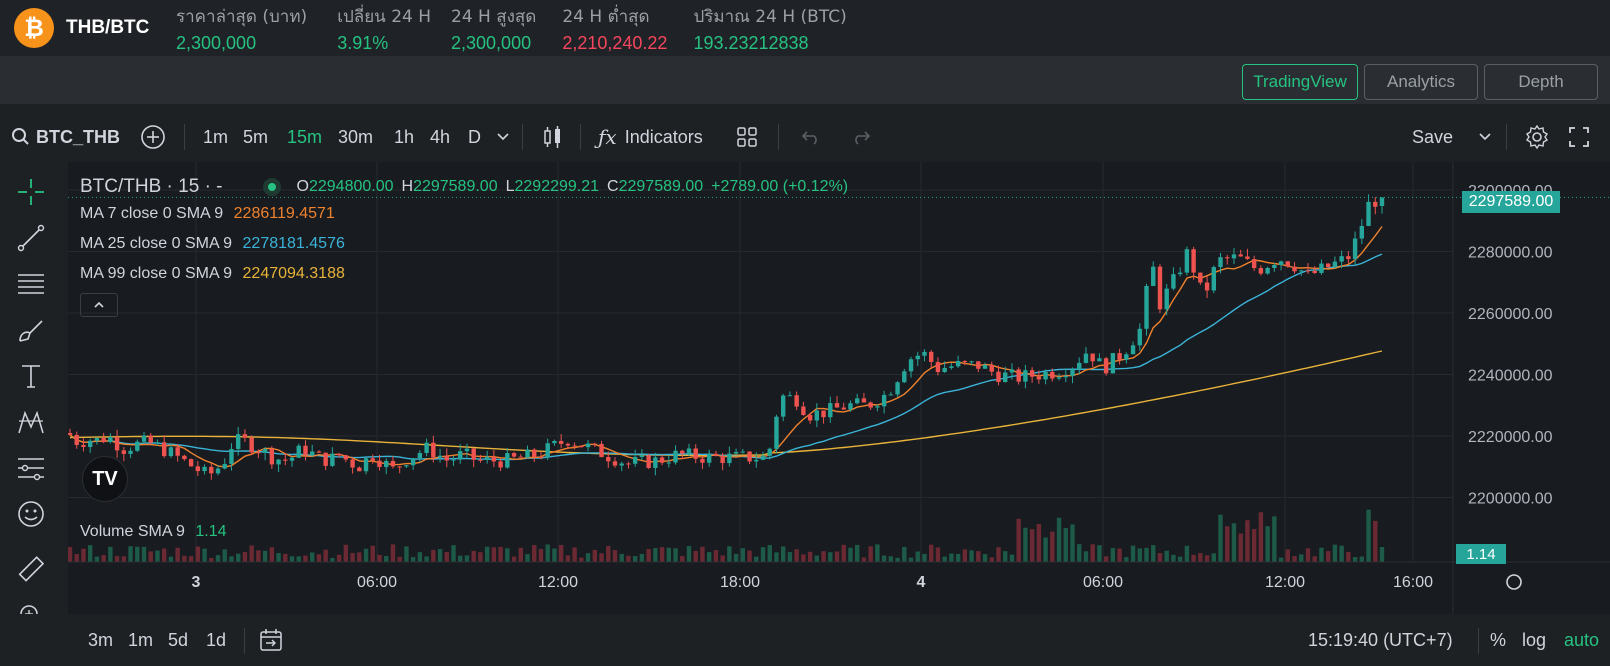  I want to click on emoji-tool, so click(31, 514).